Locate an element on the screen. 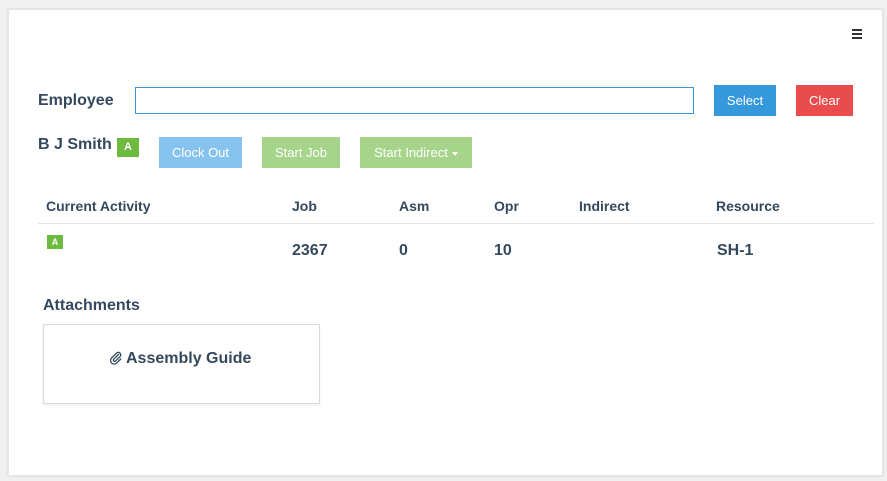  attachment-link: Assembly Guide is located at coordinates (180, 359).